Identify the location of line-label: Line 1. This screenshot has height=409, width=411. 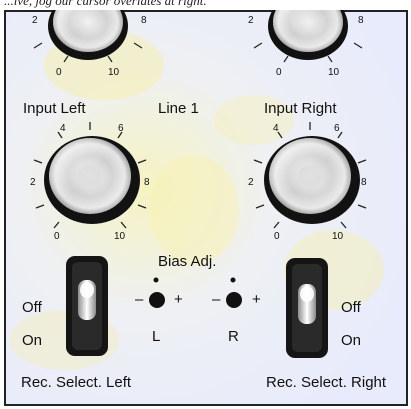
(178, 108).